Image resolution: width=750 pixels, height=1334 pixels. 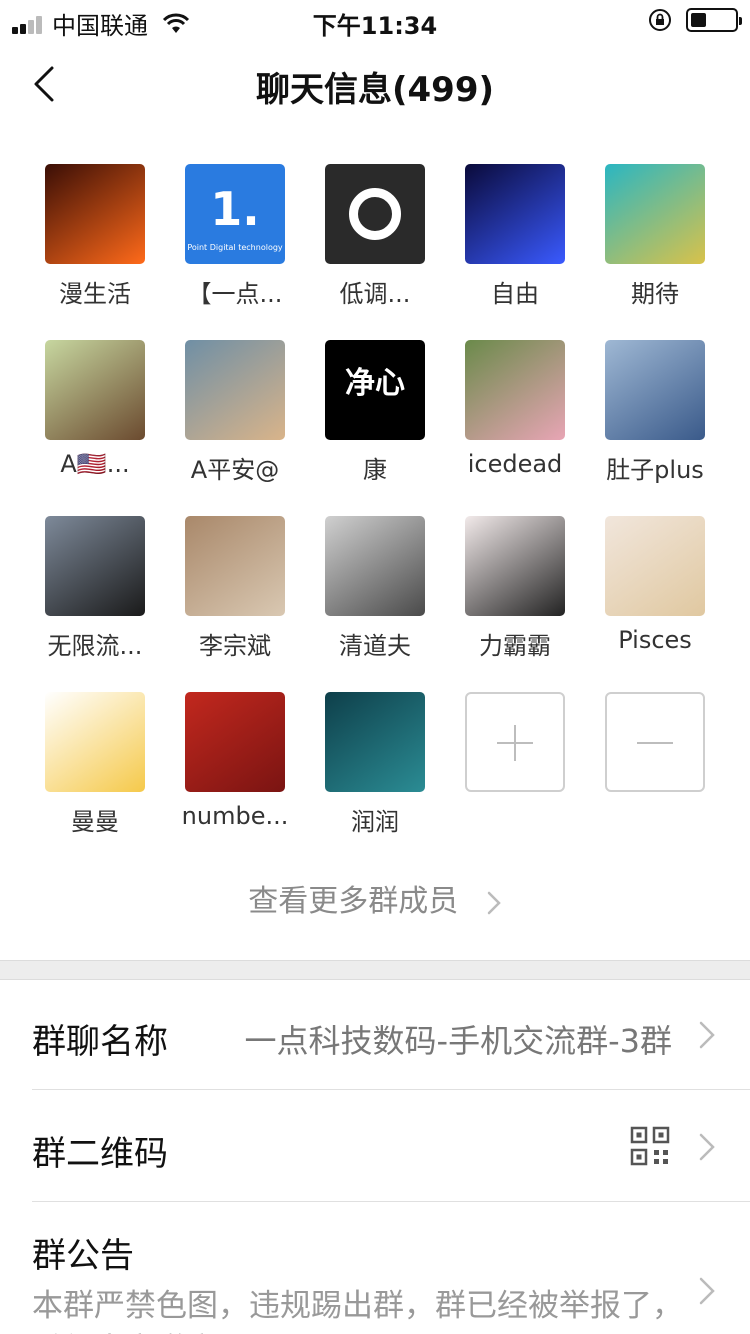 I want to click on member-item: 净心康, so click(x=375, y=412).